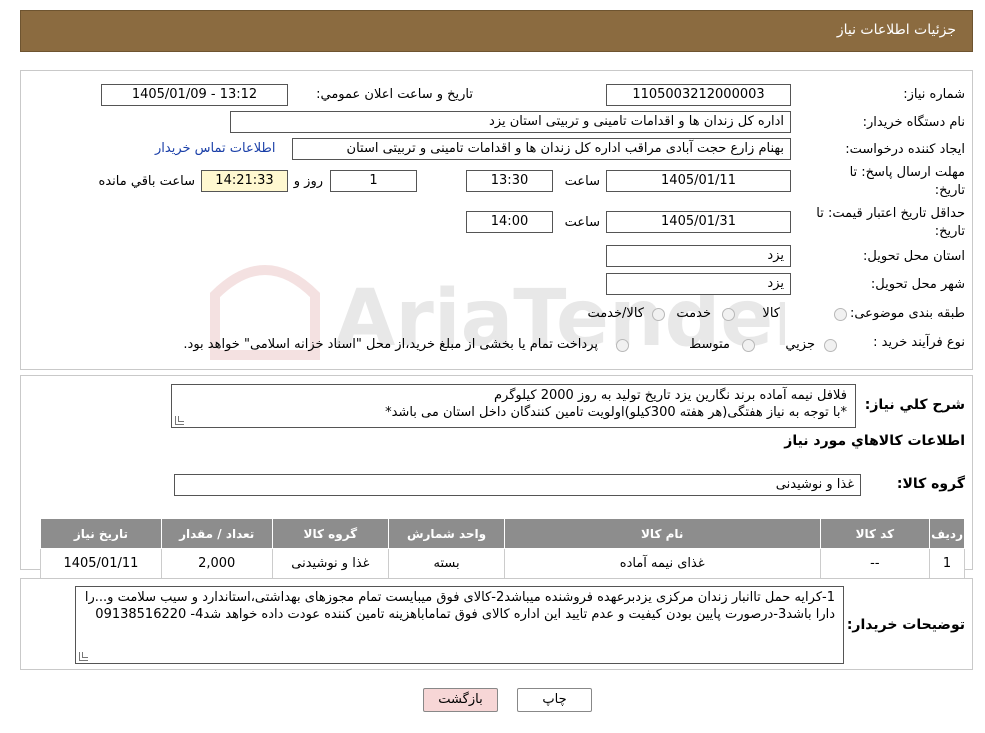 The image size is (985, 733). What do you see at coordinates (373, 181) in the screenshot?
I see `days-field: 1` at bounding box center [373, 181].